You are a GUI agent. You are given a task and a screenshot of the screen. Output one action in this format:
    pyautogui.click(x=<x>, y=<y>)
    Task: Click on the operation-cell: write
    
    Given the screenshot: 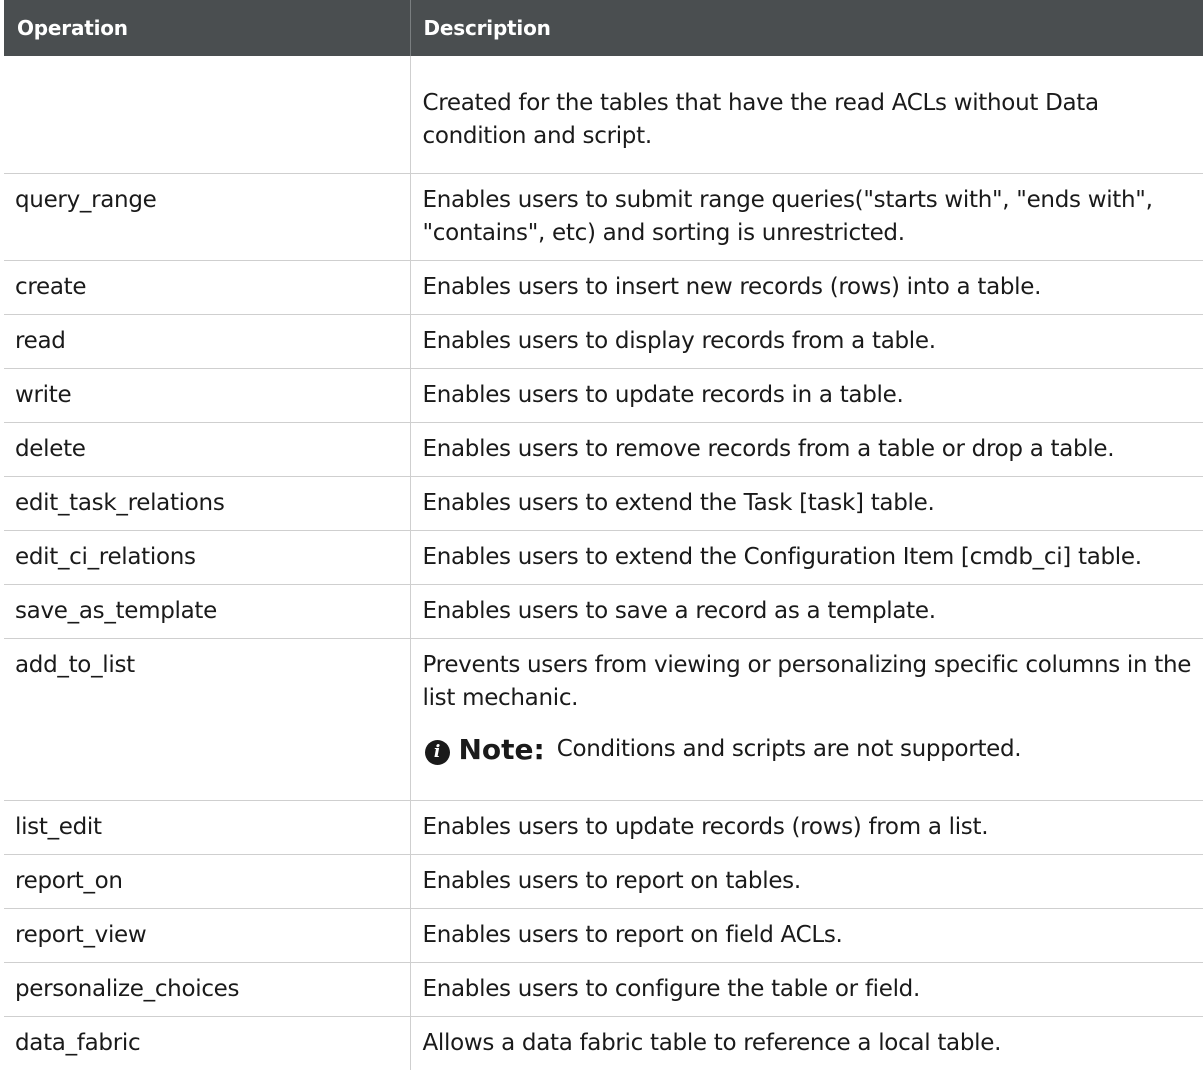 What is the action you would take?
    pyautogui.click(x=207, y=395)
    